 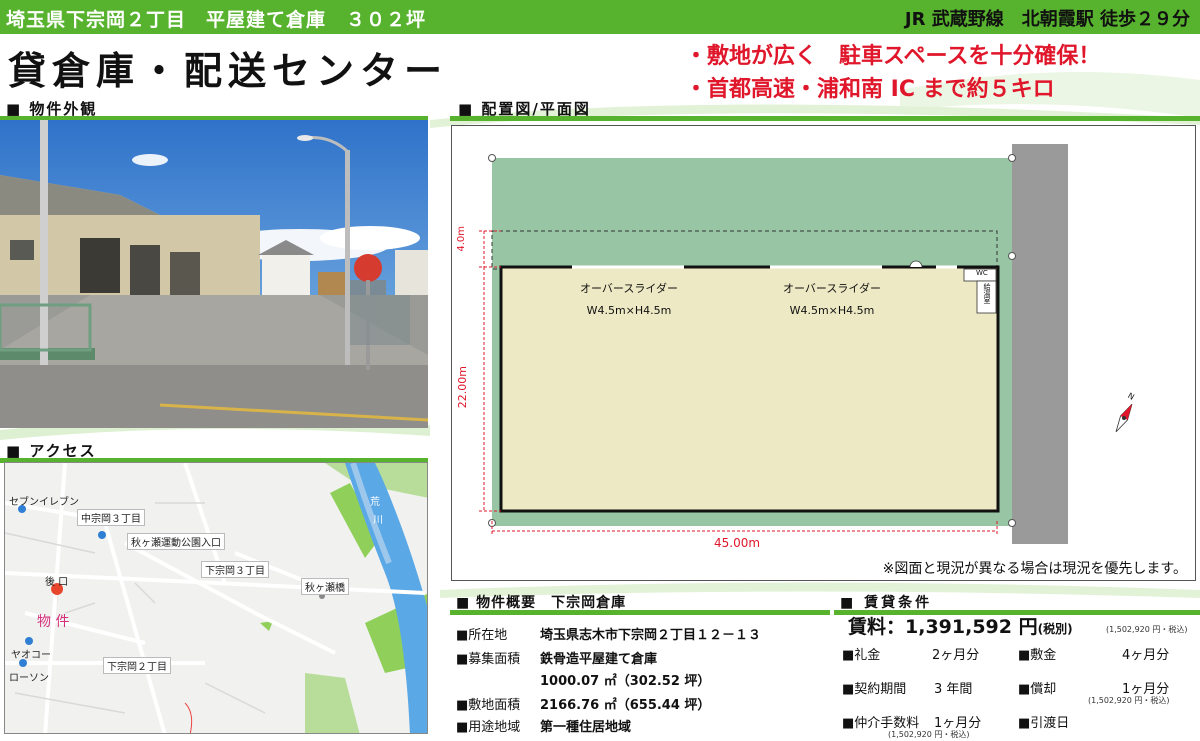 I want to click on map-label-ushiro: 後 口, so click(x=57, y=582).